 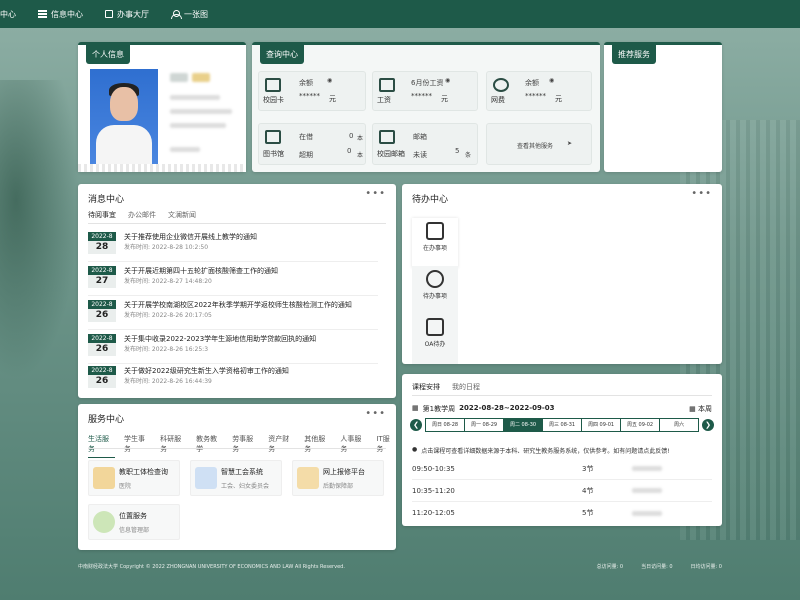 I want to click on nav-center: 中心, so click(x=13, y=14).